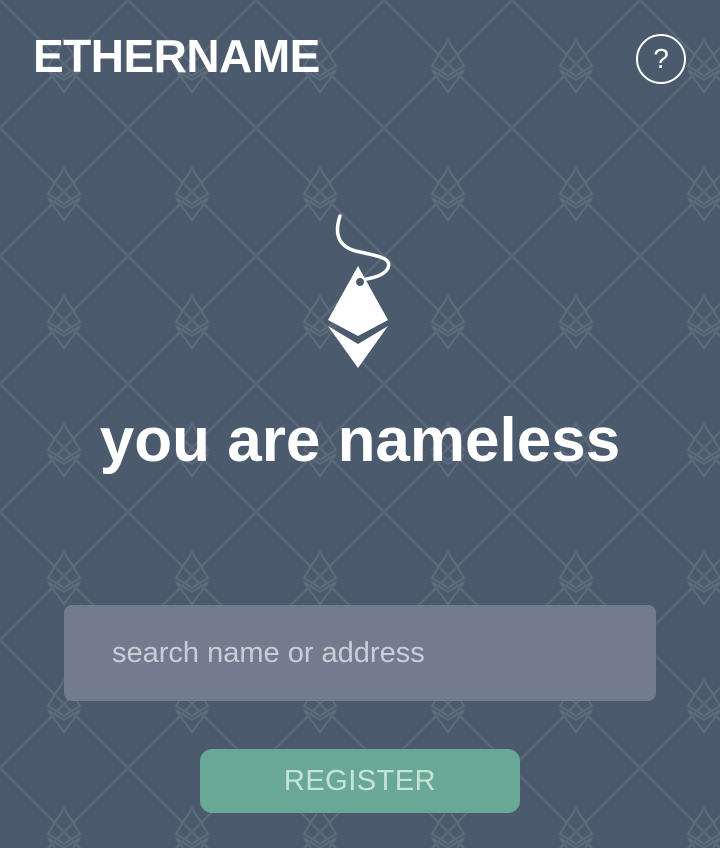  I want to click on help-button: ?, so click(661, 59).